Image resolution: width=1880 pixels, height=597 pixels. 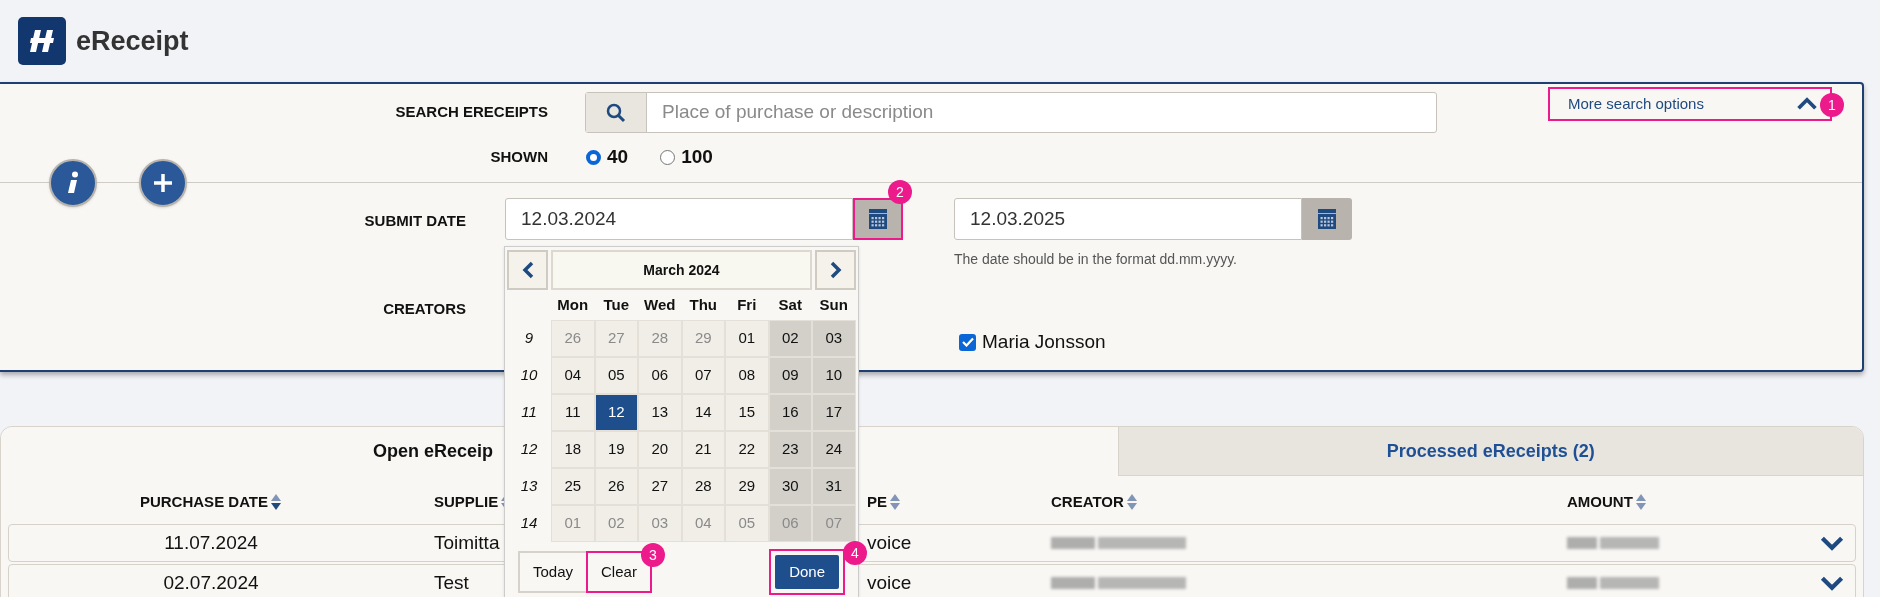 What do you see at coordinates (451, 582) in the screenshot?
I see `table-cell: Test` at bounding box center [451, 582].